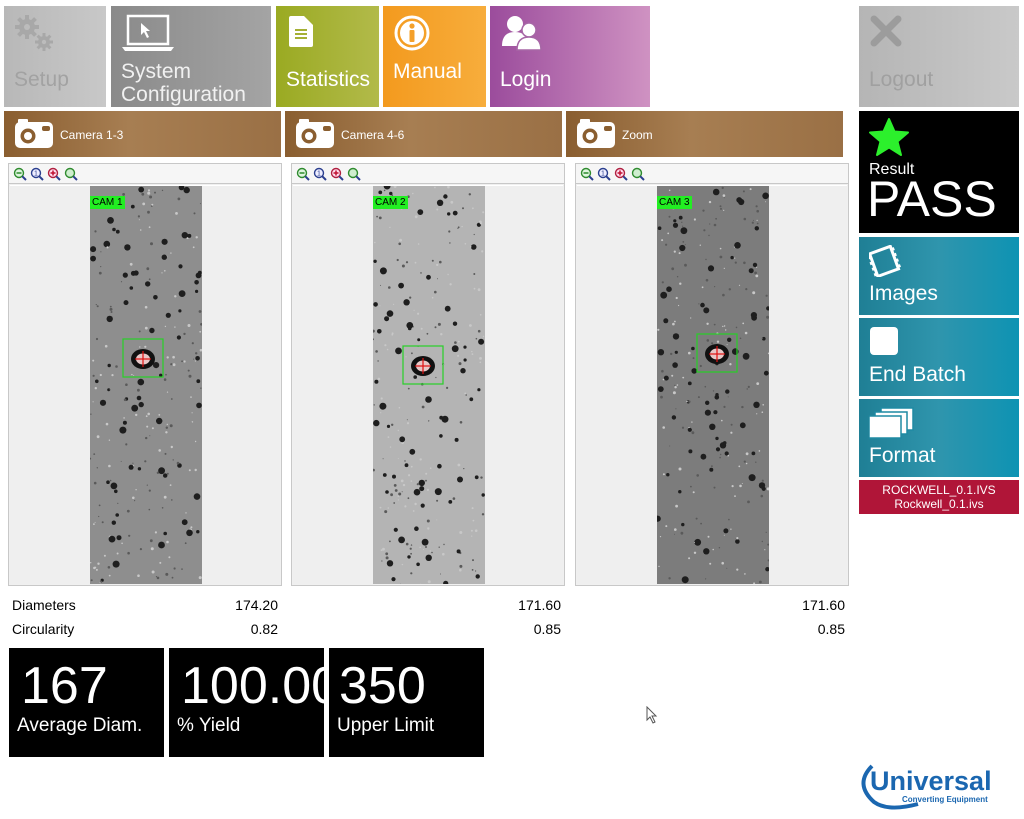  Describe the element at coordinates (674, 202) in the screenshot. I see `camera-tag: CAM 3` at that location.